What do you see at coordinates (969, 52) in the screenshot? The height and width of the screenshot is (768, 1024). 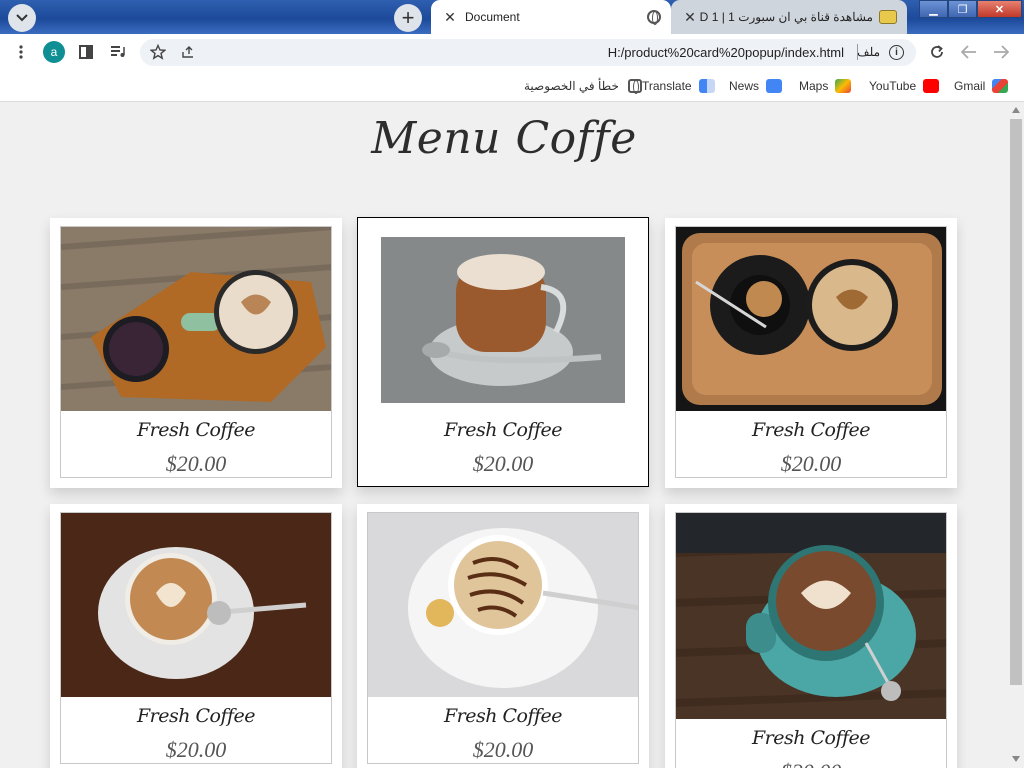 I see `back-arrow-icon` at bounding box center [969, 52].